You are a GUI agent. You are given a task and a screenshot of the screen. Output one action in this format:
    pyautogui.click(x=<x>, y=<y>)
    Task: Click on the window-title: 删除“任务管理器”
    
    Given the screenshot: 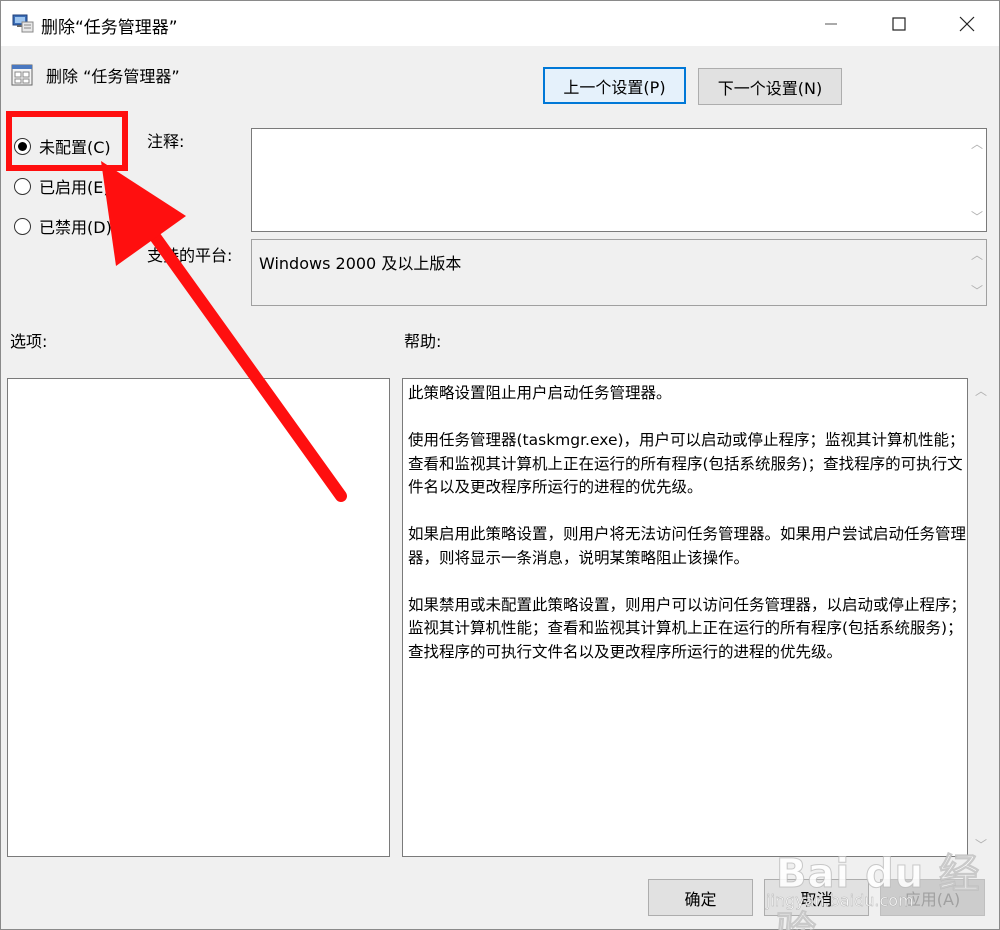 What is the action you would take?
    pyautogui.click(x=109, y=28)
    